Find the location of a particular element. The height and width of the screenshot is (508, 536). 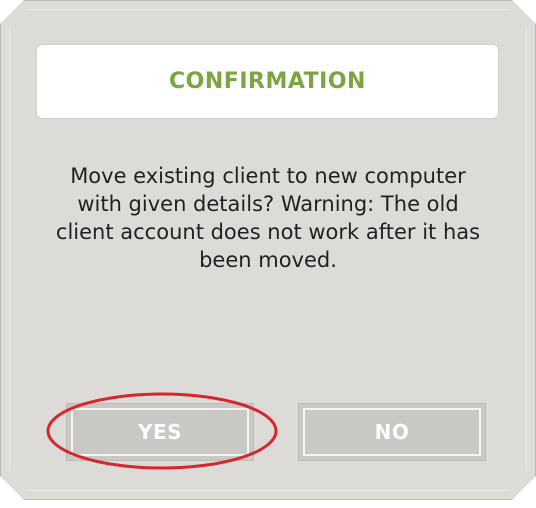

dialog-header: CONFIRMATION is located at coordinates (267, 81).